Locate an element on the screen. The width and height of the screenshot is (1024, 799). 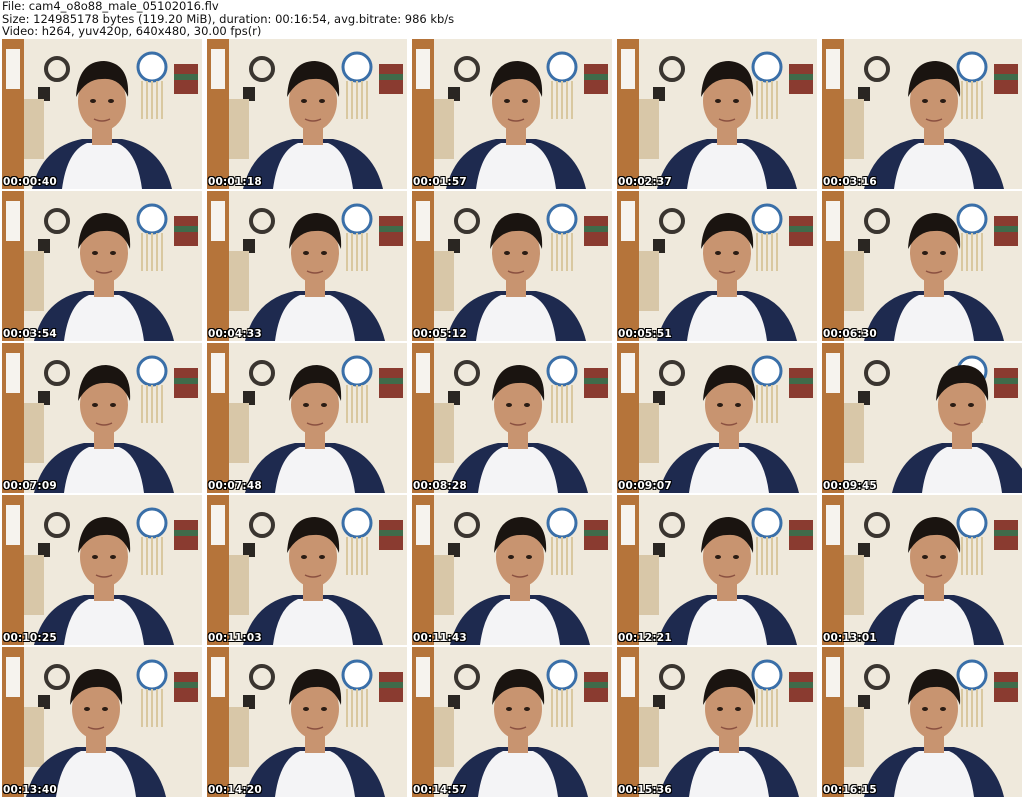
thumbnail: 00:04:33 is located at coordinates (307, 266).